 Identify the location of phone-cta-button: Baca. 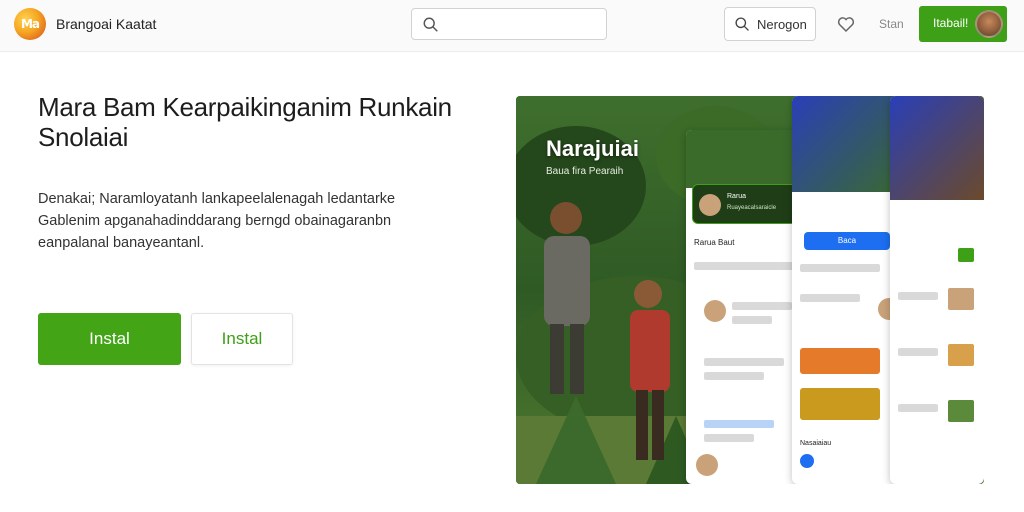
(847, 241).